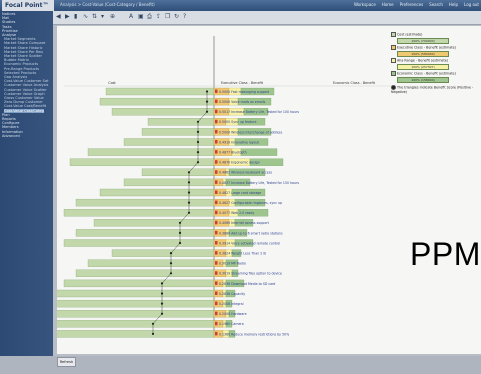  What do you see at coordinates (86, 17) in the screenshot?
I see `line-chart-icon: ∿` at bounding box center [86, 17].